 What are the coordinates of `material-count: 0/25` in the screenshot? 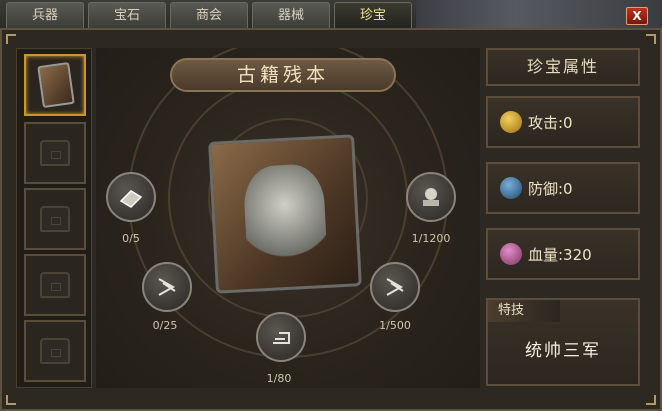 It's located at (165, 325).